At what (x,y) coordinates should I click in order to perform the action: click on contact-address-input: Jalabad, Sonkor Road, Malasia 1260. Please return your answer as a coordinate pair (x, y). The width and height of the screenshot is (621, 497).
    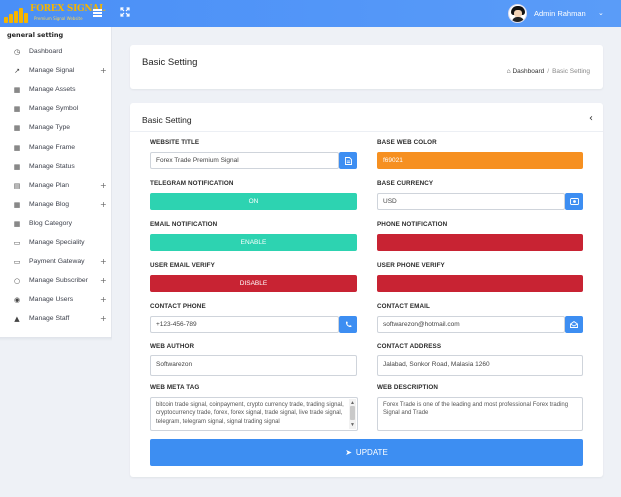
    Looking at the image, I should click on (480, 365).